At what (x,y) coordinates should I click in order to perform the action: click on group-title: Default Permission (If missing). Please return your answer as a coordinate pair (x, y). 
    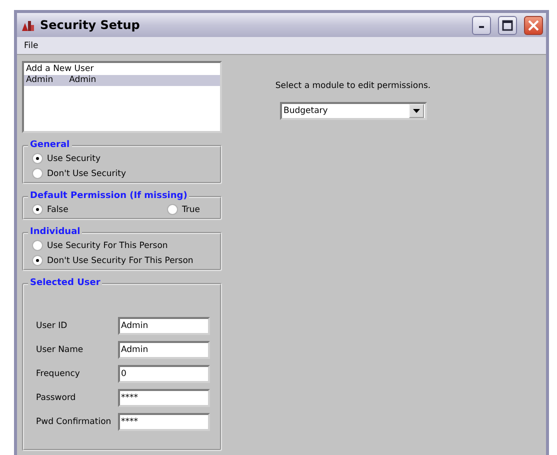
    Looking at the image, I should click on (108, 196).